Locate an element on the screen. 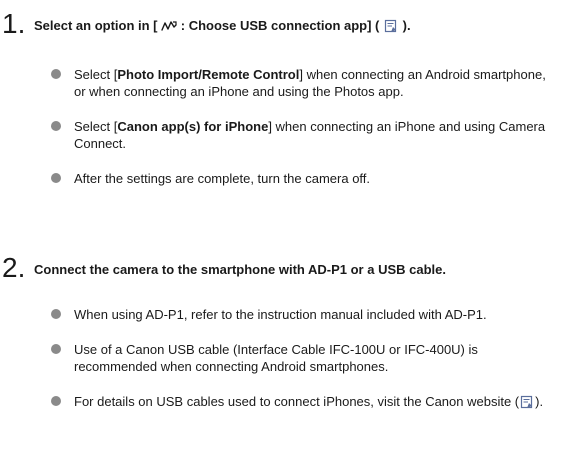 The width and height of the screenshot is (575, 452). usb-connection-icon is located at coordinates (169, 26).